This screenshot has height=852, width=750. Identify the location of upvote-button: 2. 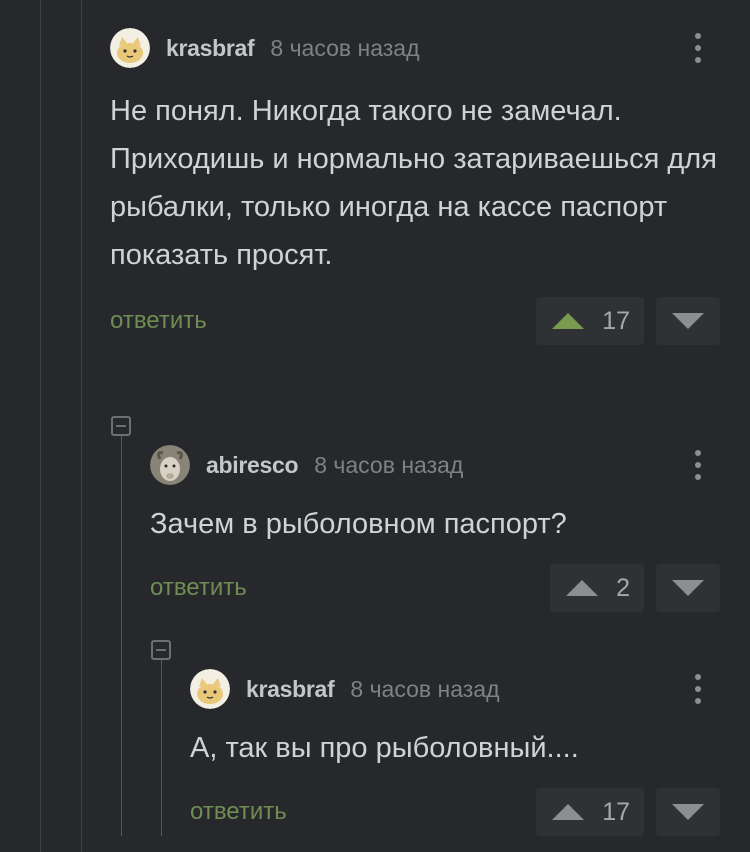
(597, 588).